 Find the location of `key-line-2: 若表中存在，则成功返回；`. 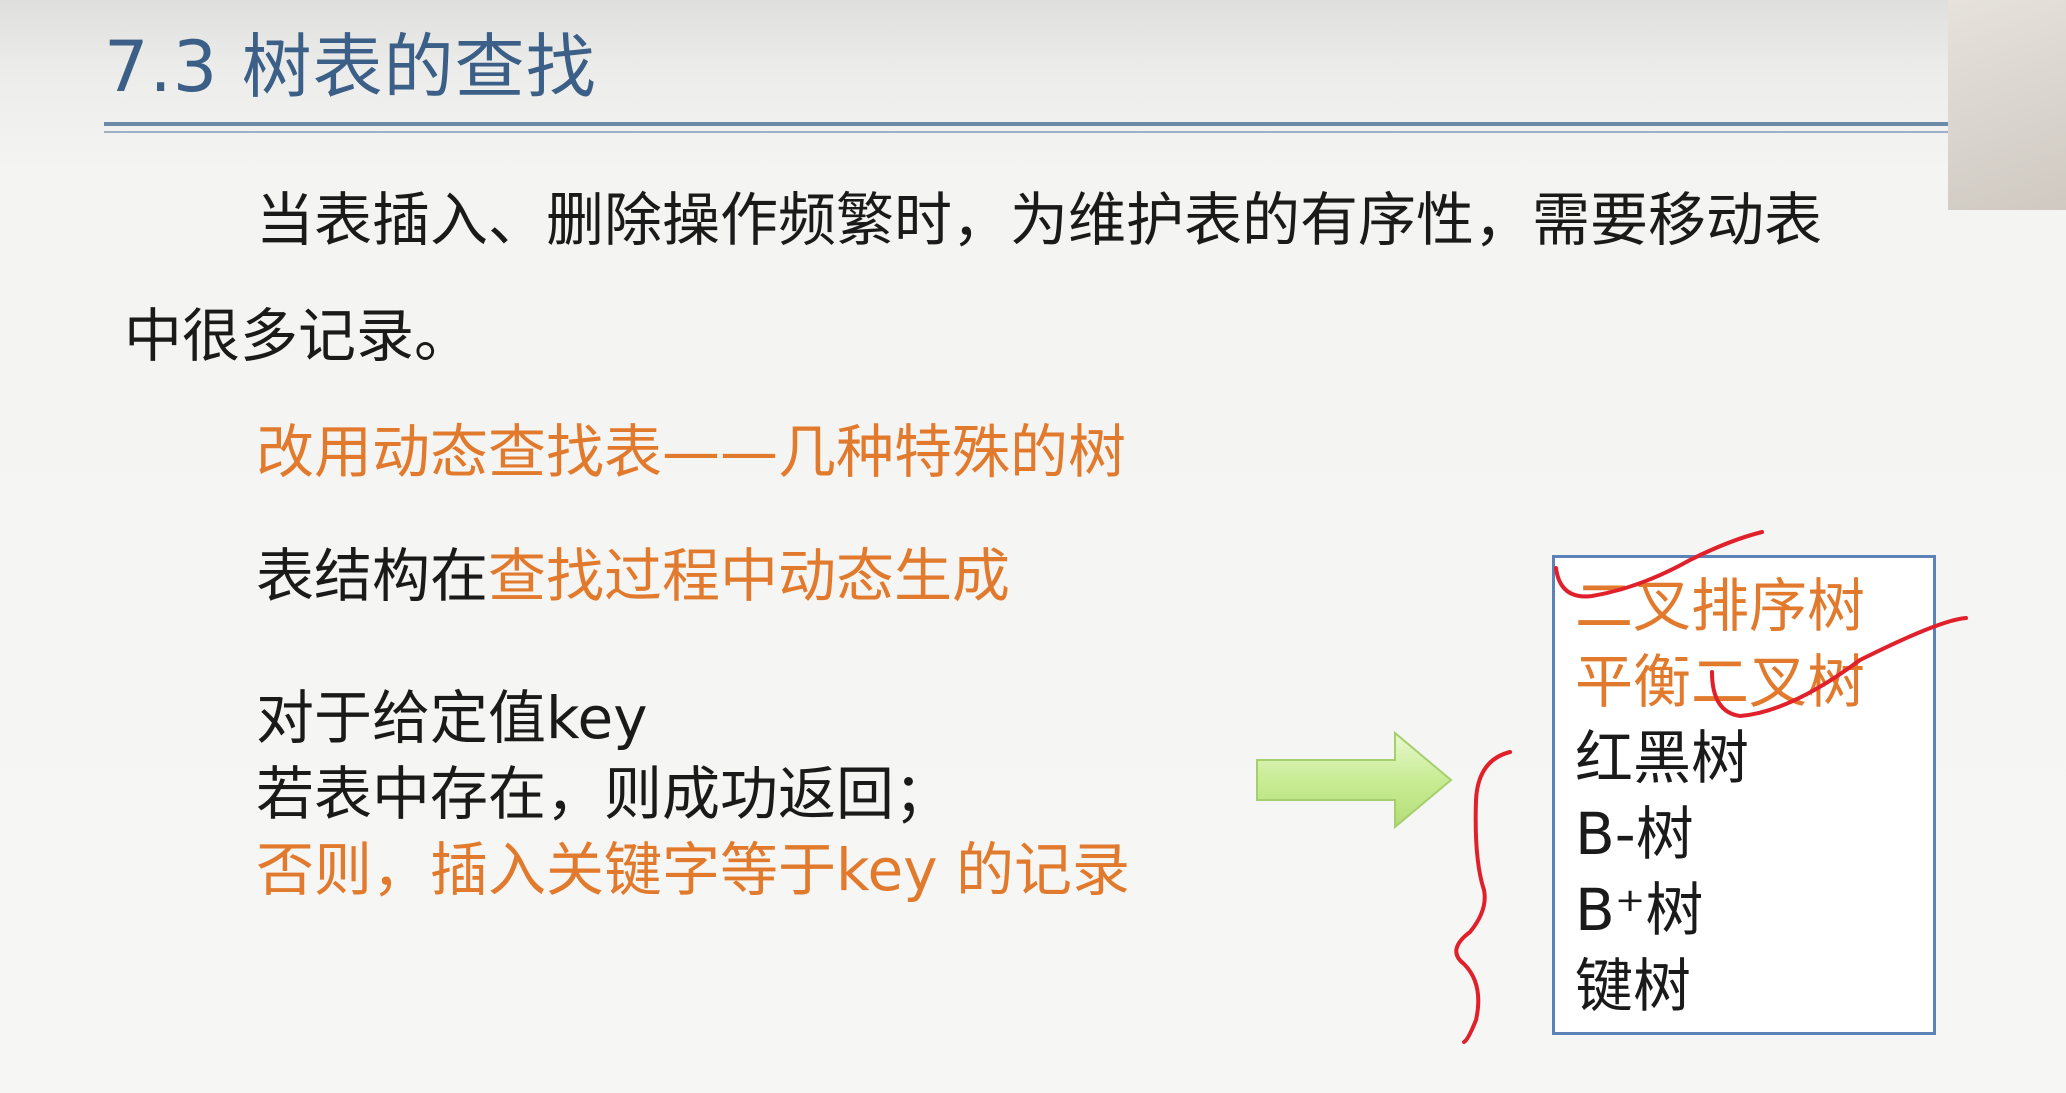

key-line-2: 若表中存在，则成功返回； is located at coordinates (604, 794).